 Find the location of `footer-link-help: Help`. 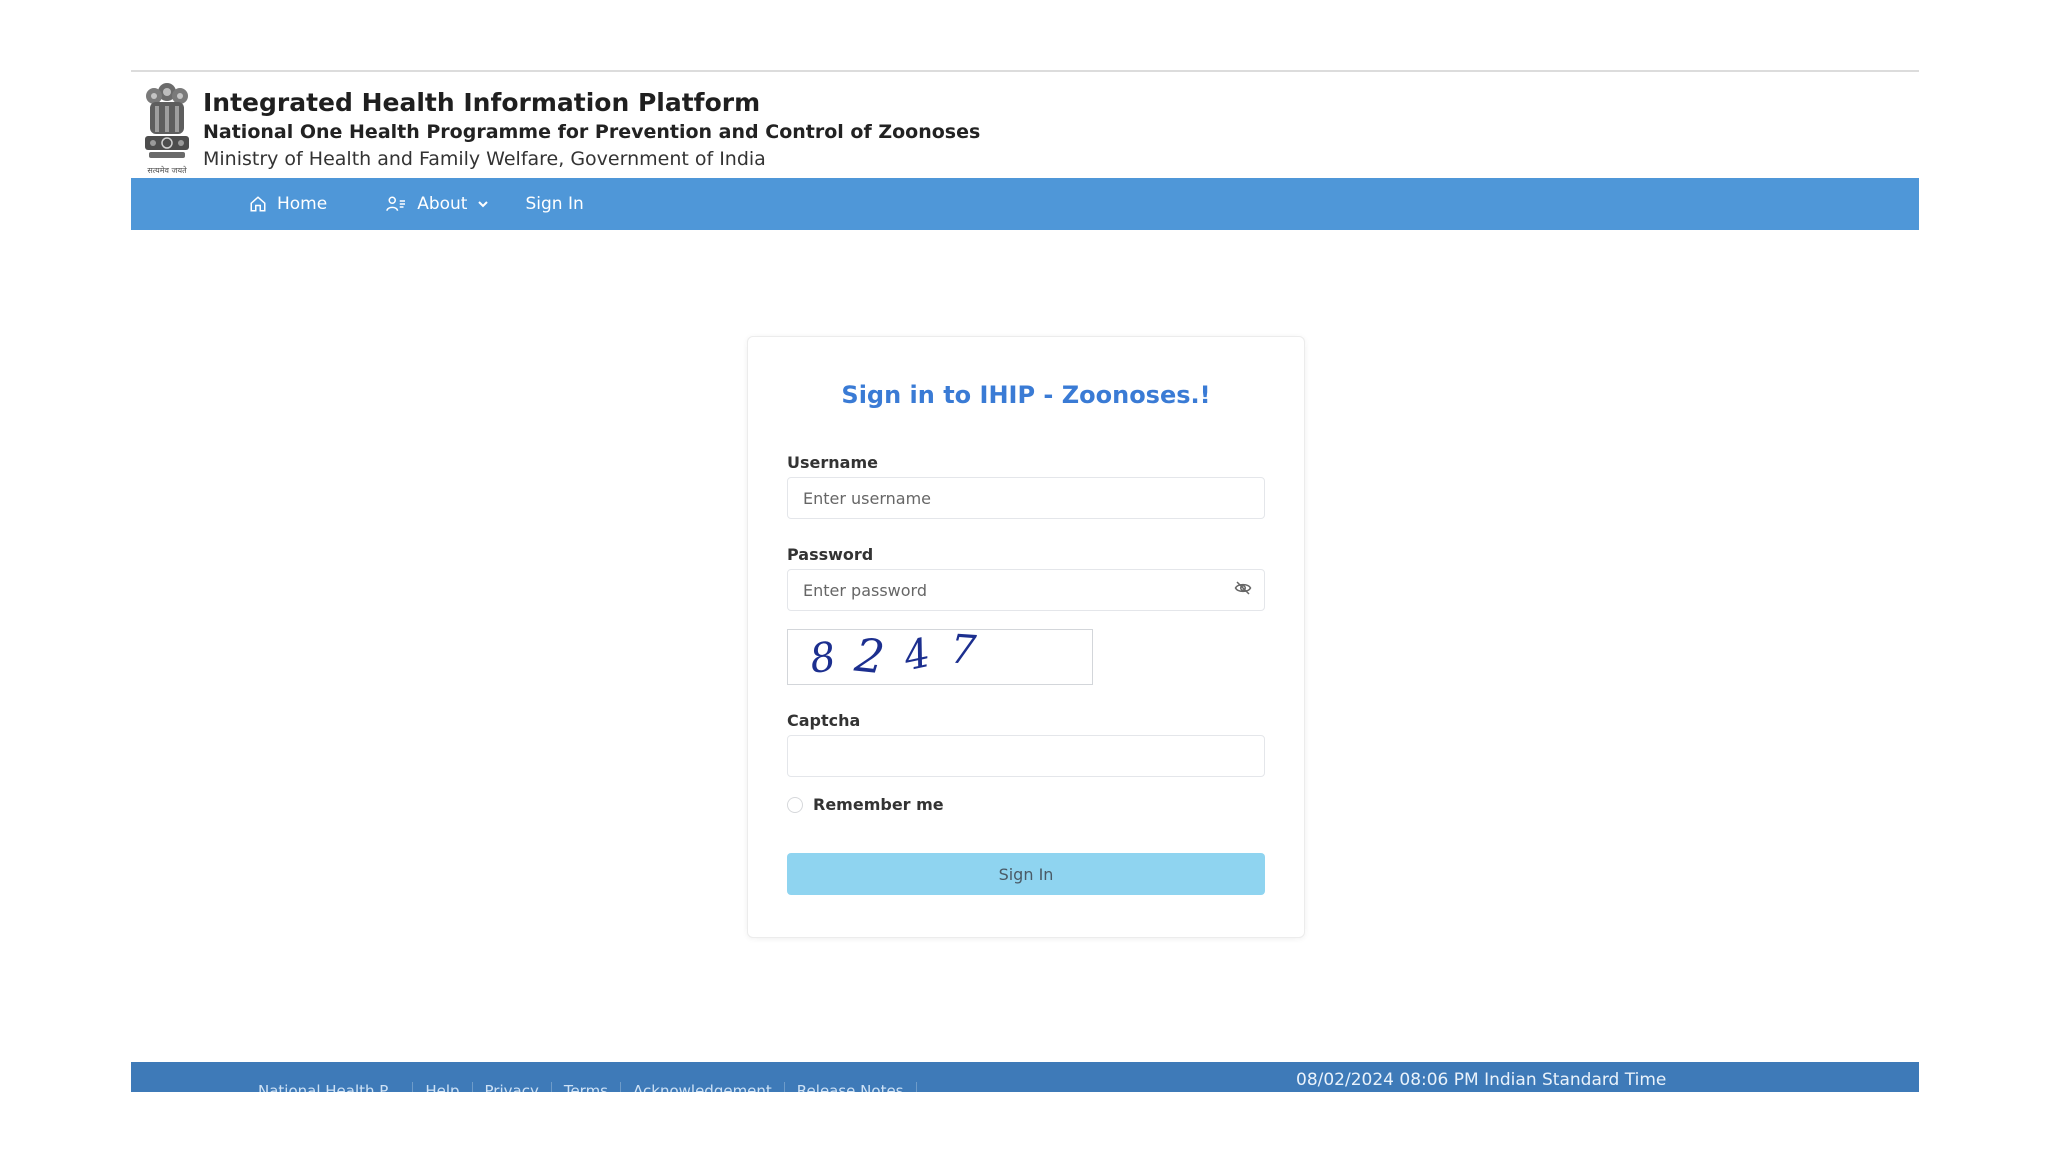

footer-link-help: Help is located at coordinates (443, 1087).